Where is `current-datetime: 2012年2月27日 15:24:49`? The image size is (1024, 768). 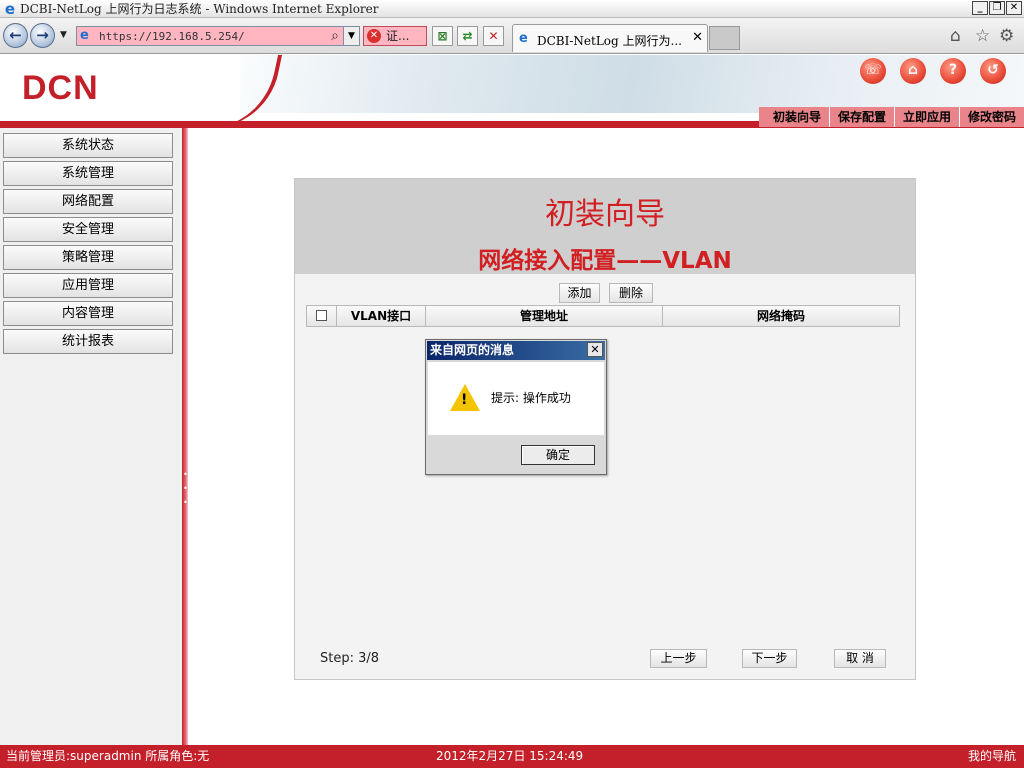
current-datetime: 2012年2月27日 15:24:49 is located at coordinates (510, 756).